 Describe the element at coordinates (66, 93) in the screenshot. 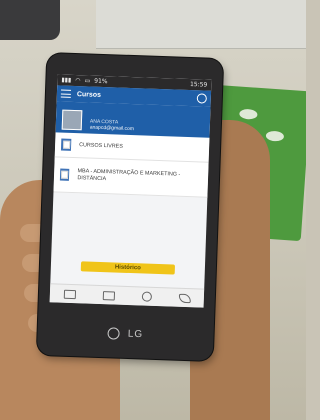

I see `menu-icon` at that location.